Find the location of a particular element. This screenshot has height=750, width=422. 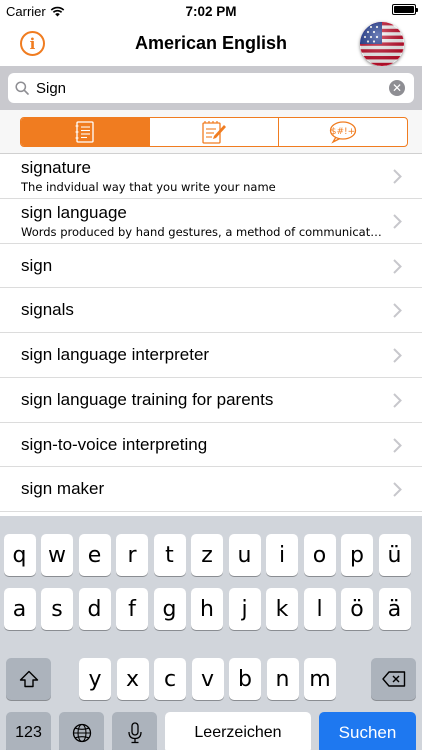

page-title: American English is located at coordinates (211, 43).